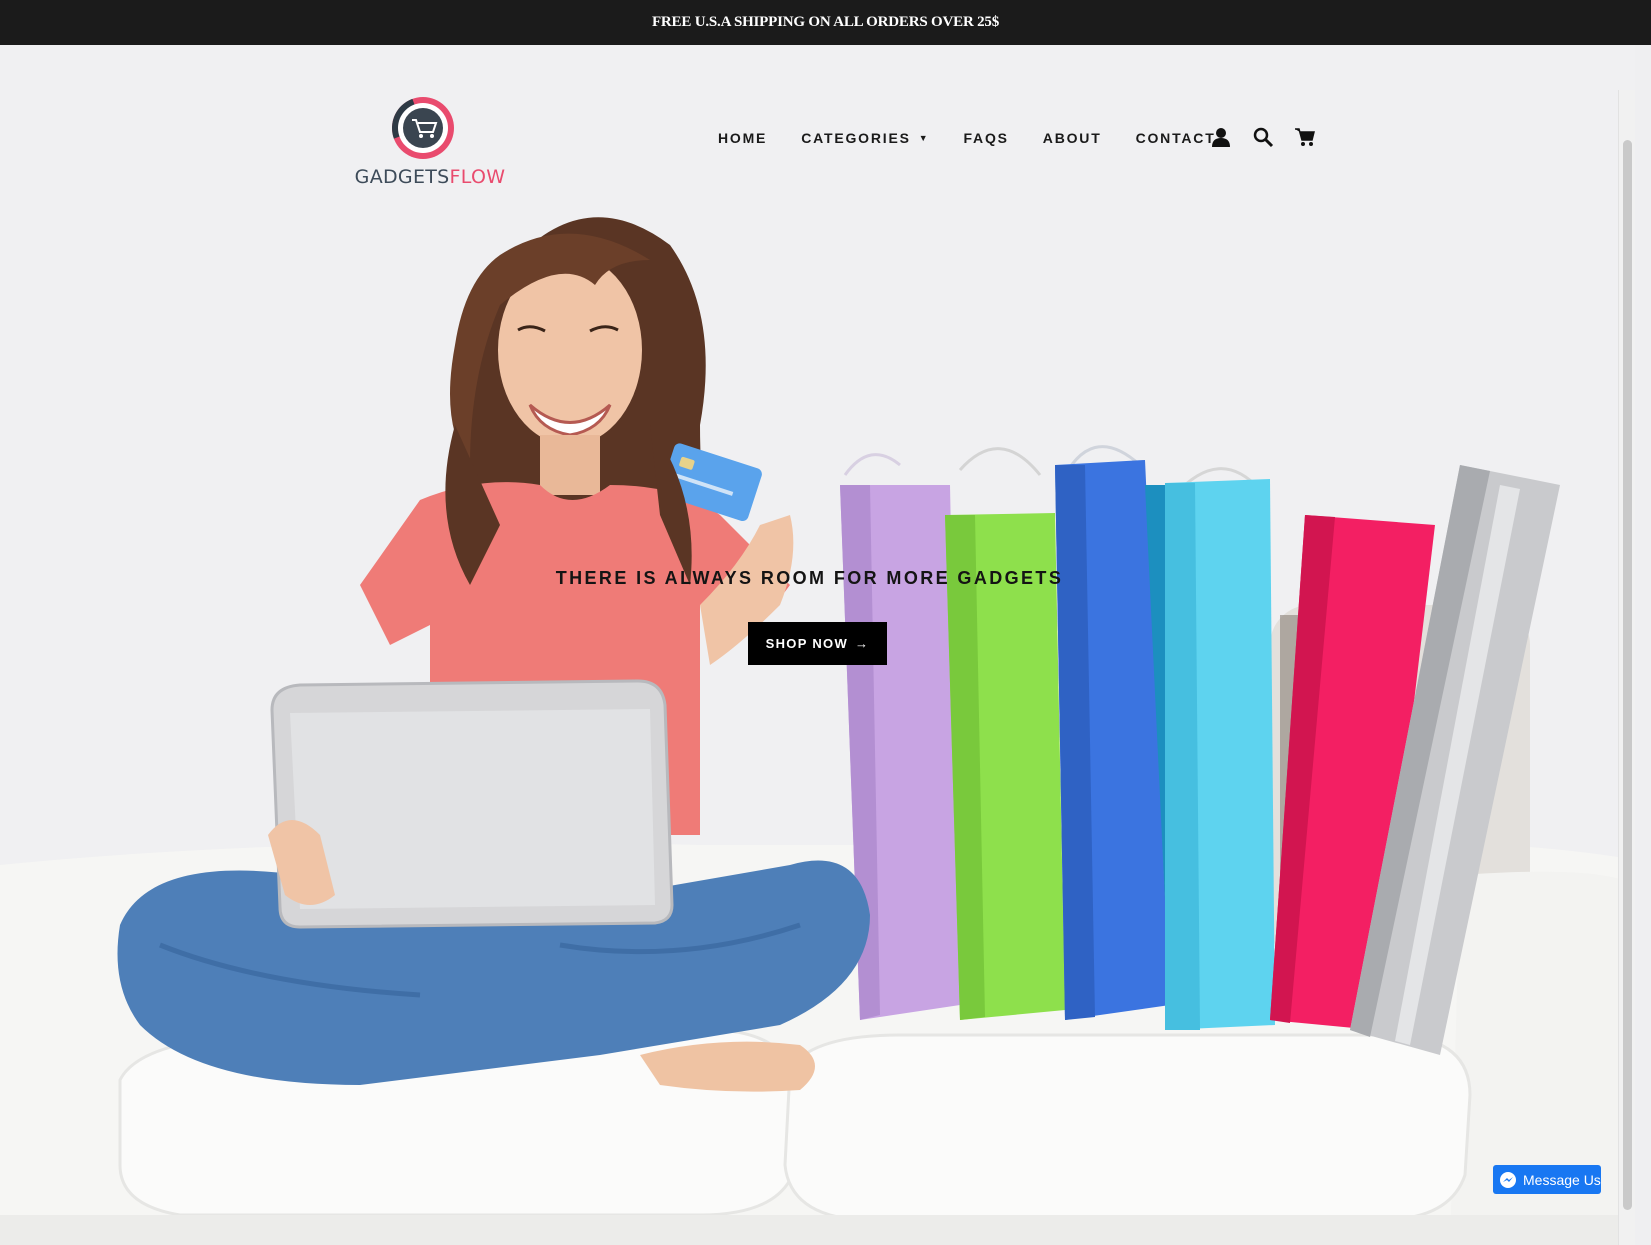 The width and height of the screenshot is (1651, 1245). I want to click on scrollbar, so click(1626, 667).